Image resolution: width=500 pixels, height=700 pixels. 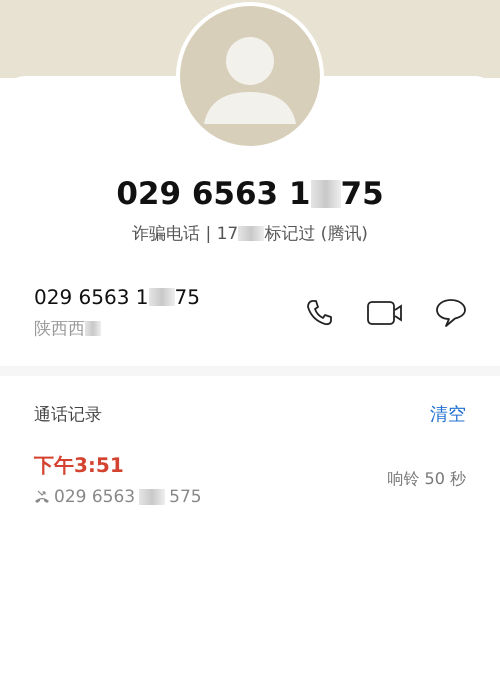 What do you see at coordinates (185, 233) in the screenshot?
I see `caller-tag: 诈骗电话 | 17` at bounding box center [185, 233].